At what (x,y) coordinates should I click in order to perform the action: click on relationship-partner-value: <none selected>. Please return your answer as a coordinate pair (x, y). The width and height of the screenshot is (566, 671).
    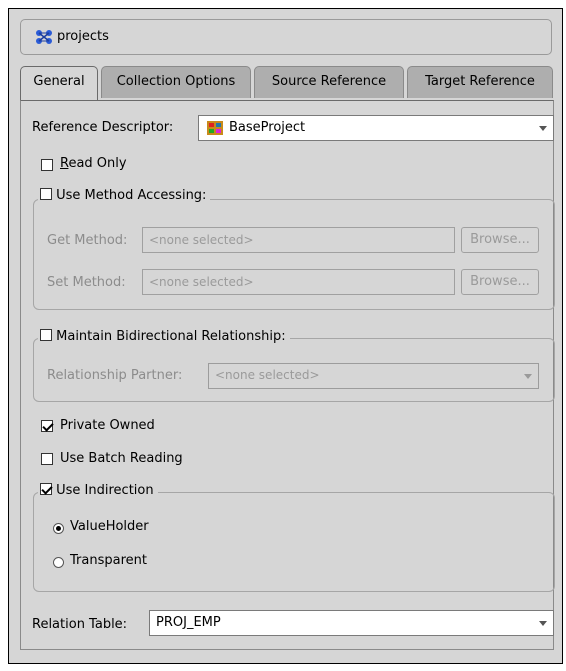
    Looking at the image, I should click on (267, 375).